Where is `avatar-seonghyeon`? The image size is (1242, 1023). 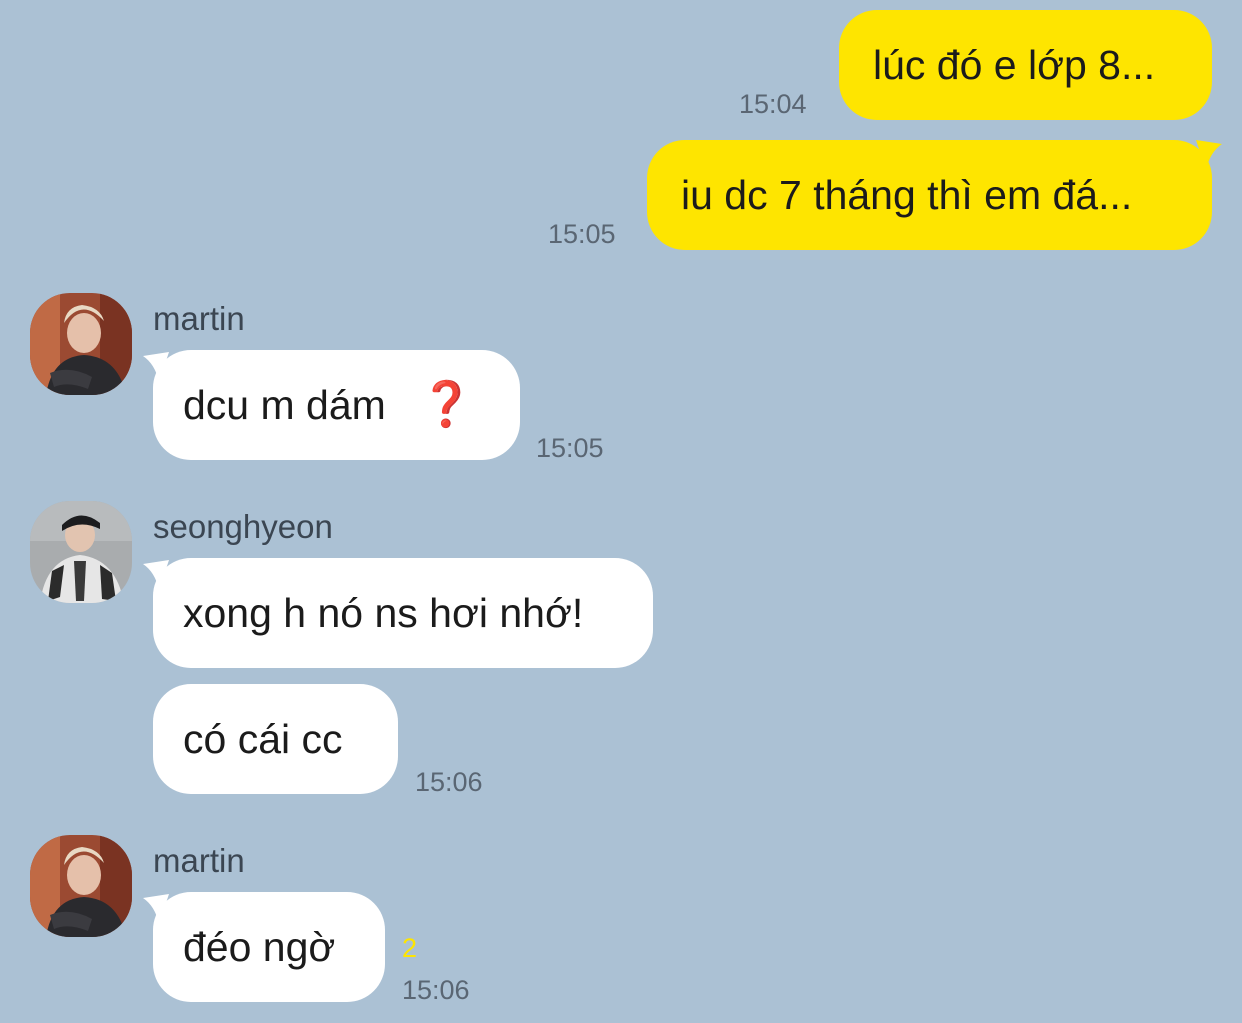 avatar-seonghyeon is located at coordinates (81, 552).